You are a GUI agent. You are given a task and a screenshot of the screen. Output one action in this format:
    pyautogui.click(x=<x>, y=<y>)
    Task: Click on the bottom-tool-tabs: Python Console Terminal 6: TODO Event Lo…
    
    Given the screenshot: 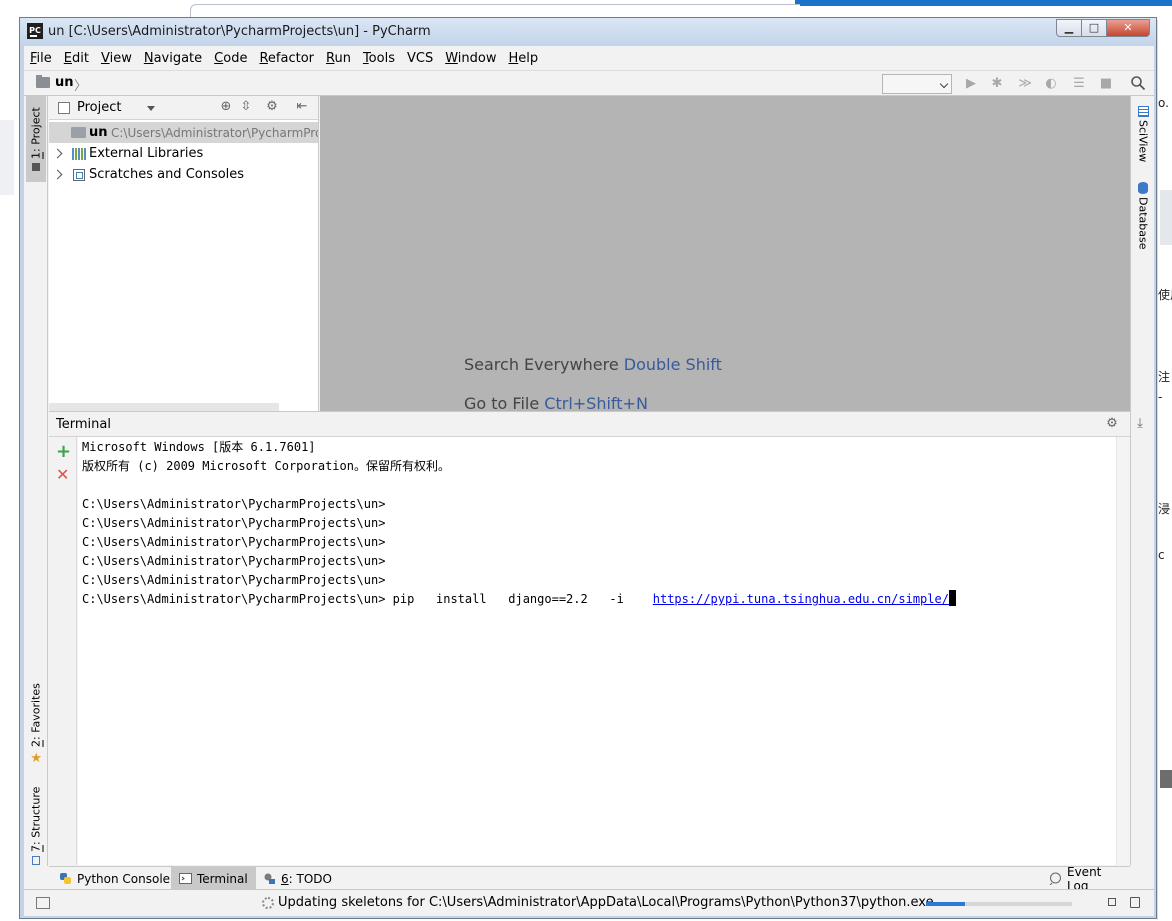 What is the action you would take?
    pyautogui.click(x=589, y=879)
    